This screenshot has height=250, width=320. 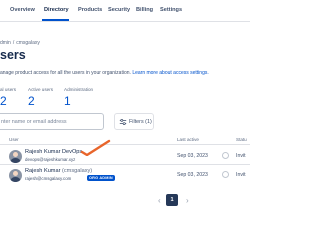 I want to click on breadcrumb: dmin / cmsgalaxy, so click(x=20, y=43).